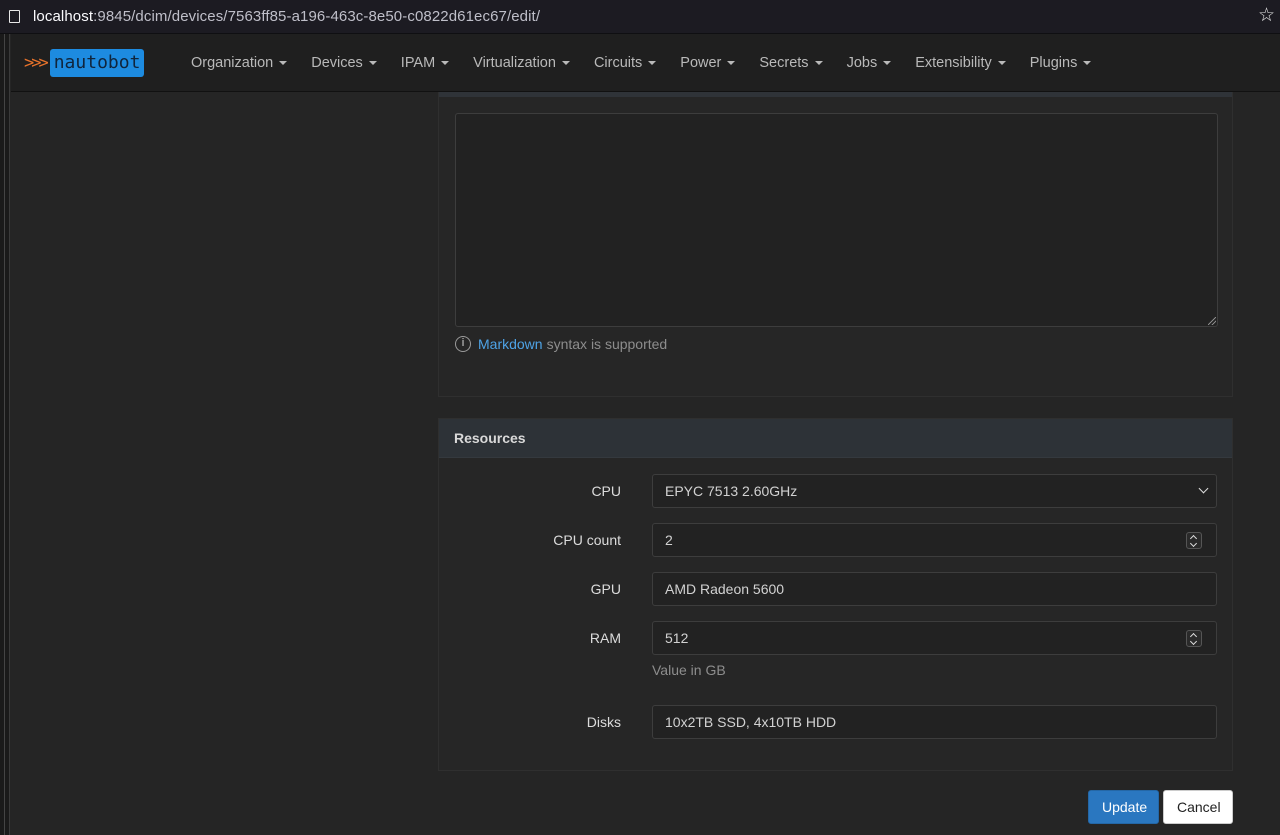 The height and width of the screenshot is (835, 1280). What do you see at coordinates (725, 589) in the screenshot?
I see `gpu-value: AMD Radeon 5600` at bounding box center [725, 589].